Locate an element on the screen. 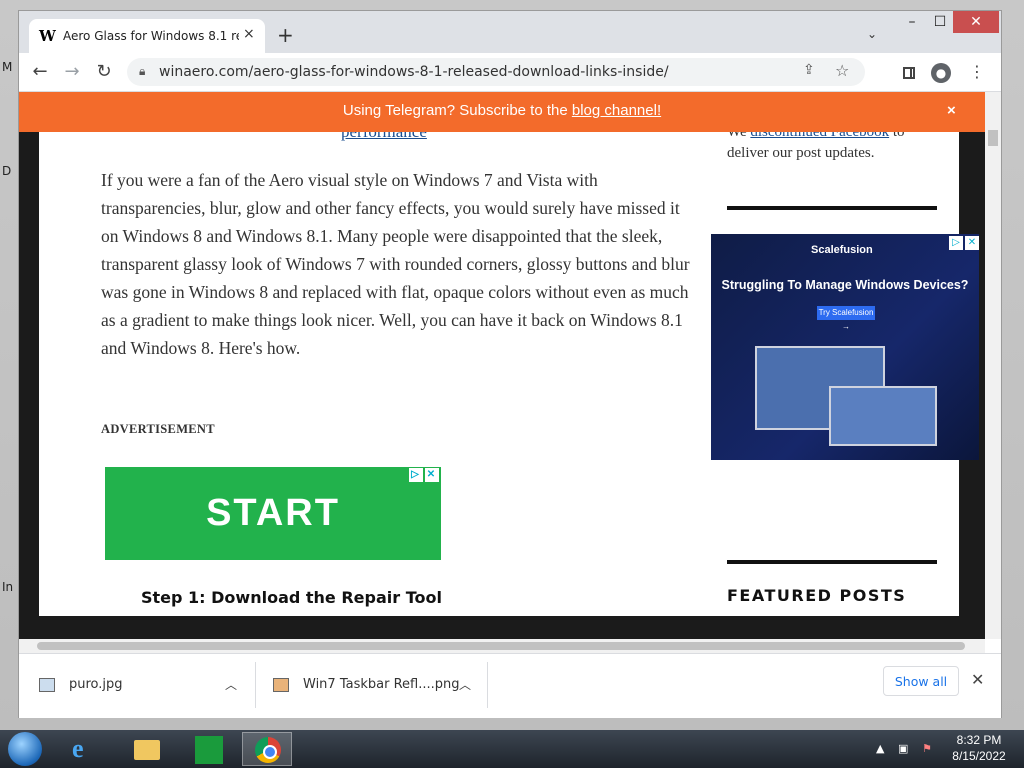 The image size is (1024, 768). forward-arrow-icon: → is located at coordinates (72, 72).